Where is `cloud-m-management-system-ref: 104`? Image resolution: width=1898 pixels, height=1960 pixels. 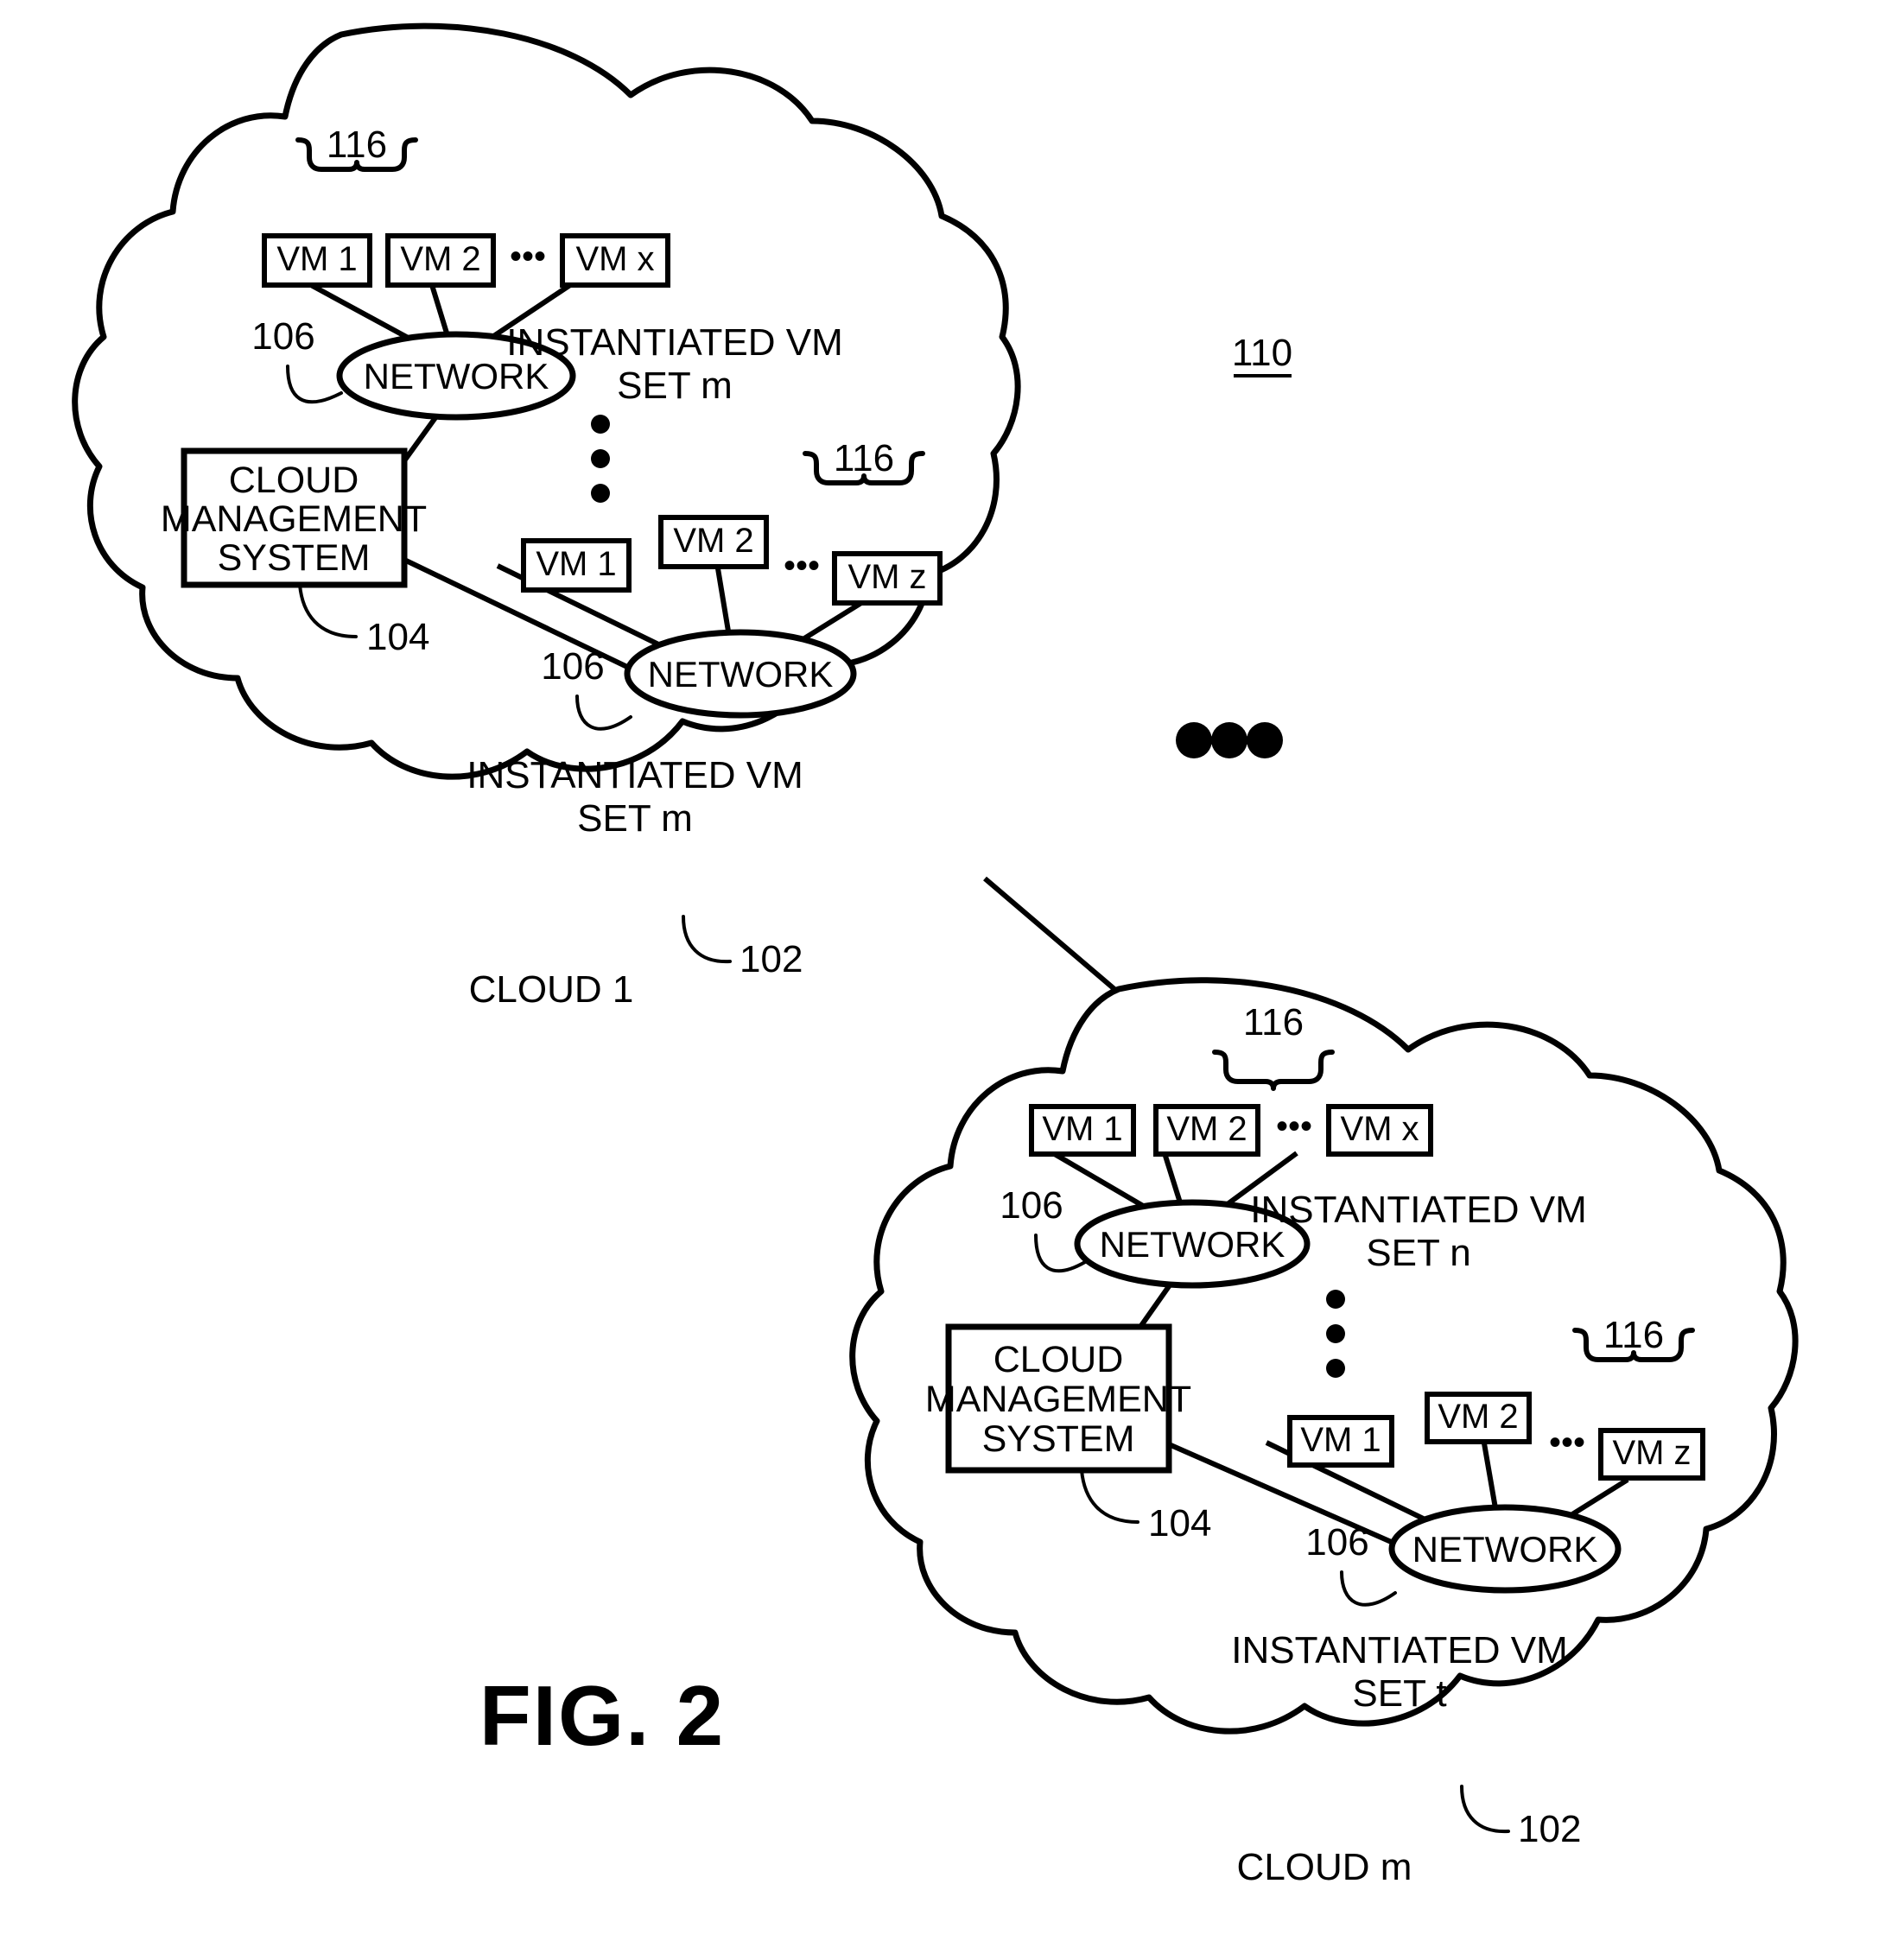 cloud-m-management-system-ref: 104 is located at coordinates (1179, 1523).